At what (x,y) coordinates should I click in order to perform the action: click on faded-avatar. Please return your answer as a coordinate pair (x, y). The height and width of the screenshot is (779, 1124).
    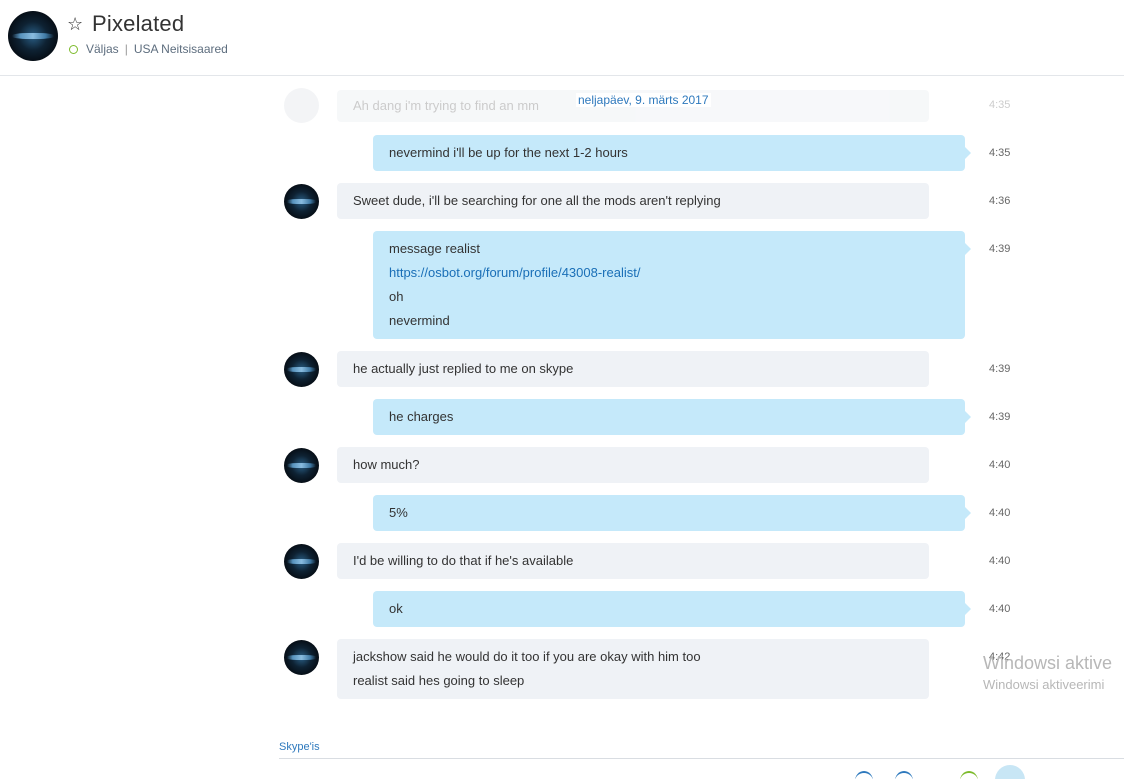
    Looking at the image, I should click on (301, 105).